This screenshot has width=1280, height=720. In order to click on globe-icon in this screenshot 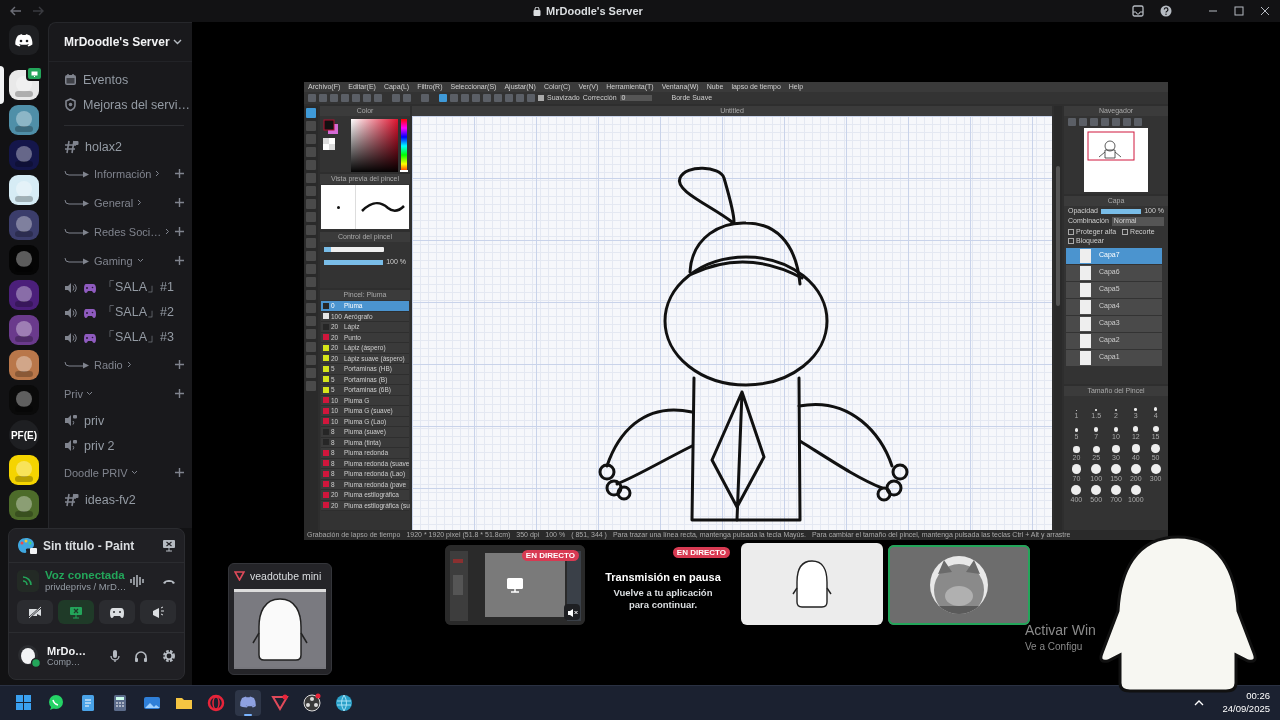, I will do `click(344, 703)`.